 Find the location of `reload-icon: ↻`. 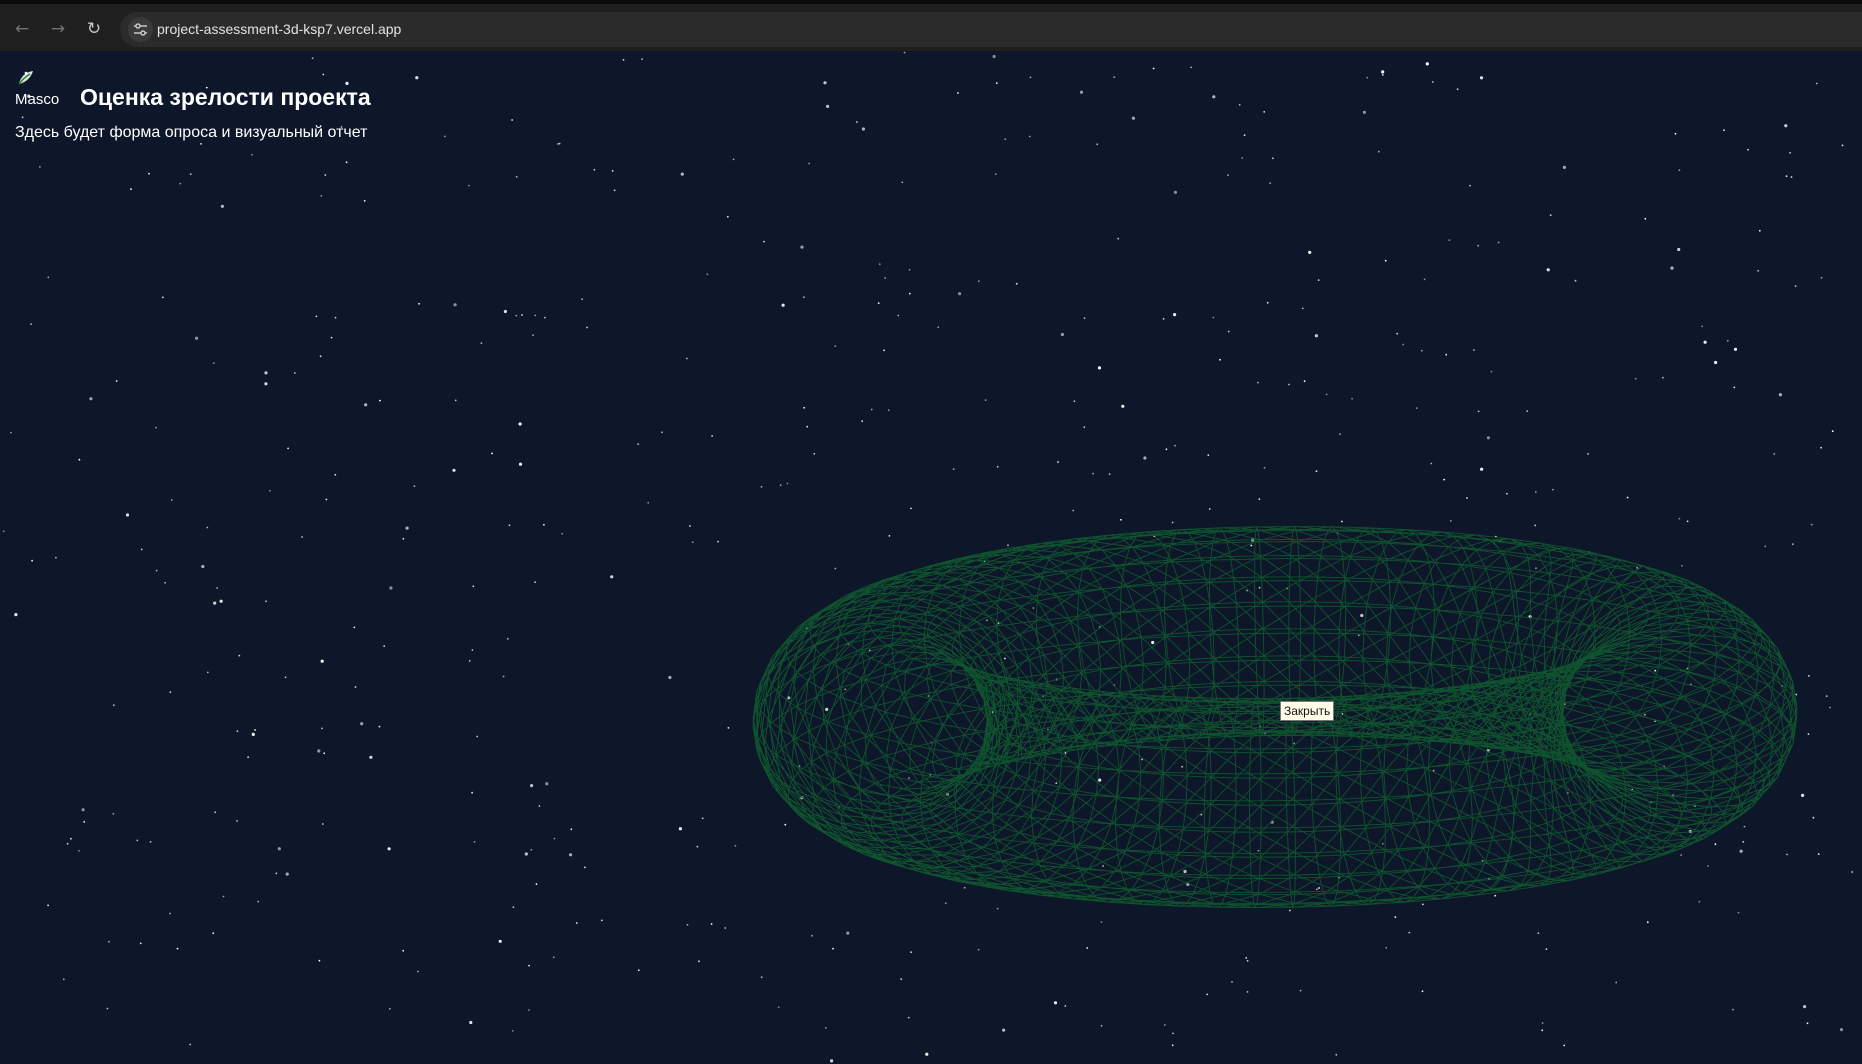

reload-icon: ↻ is located at coordinates (94, 29).